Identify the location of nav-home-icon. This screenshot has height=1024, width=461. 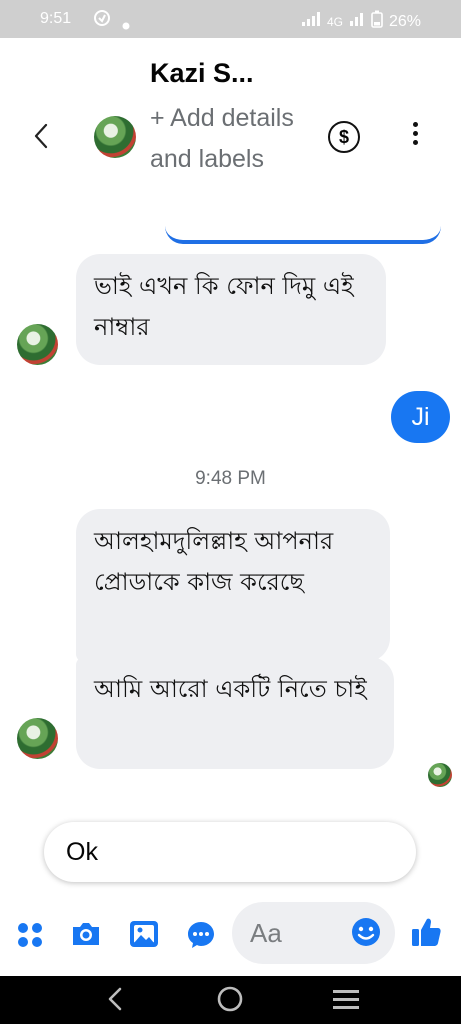
(230, 1001).